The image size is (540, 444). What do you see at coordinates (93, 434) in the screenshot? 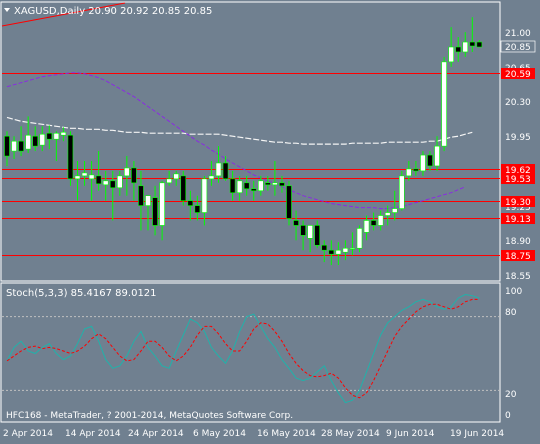
I see `date-label: 14 Apr 2014` at bounding box center [93, 434].